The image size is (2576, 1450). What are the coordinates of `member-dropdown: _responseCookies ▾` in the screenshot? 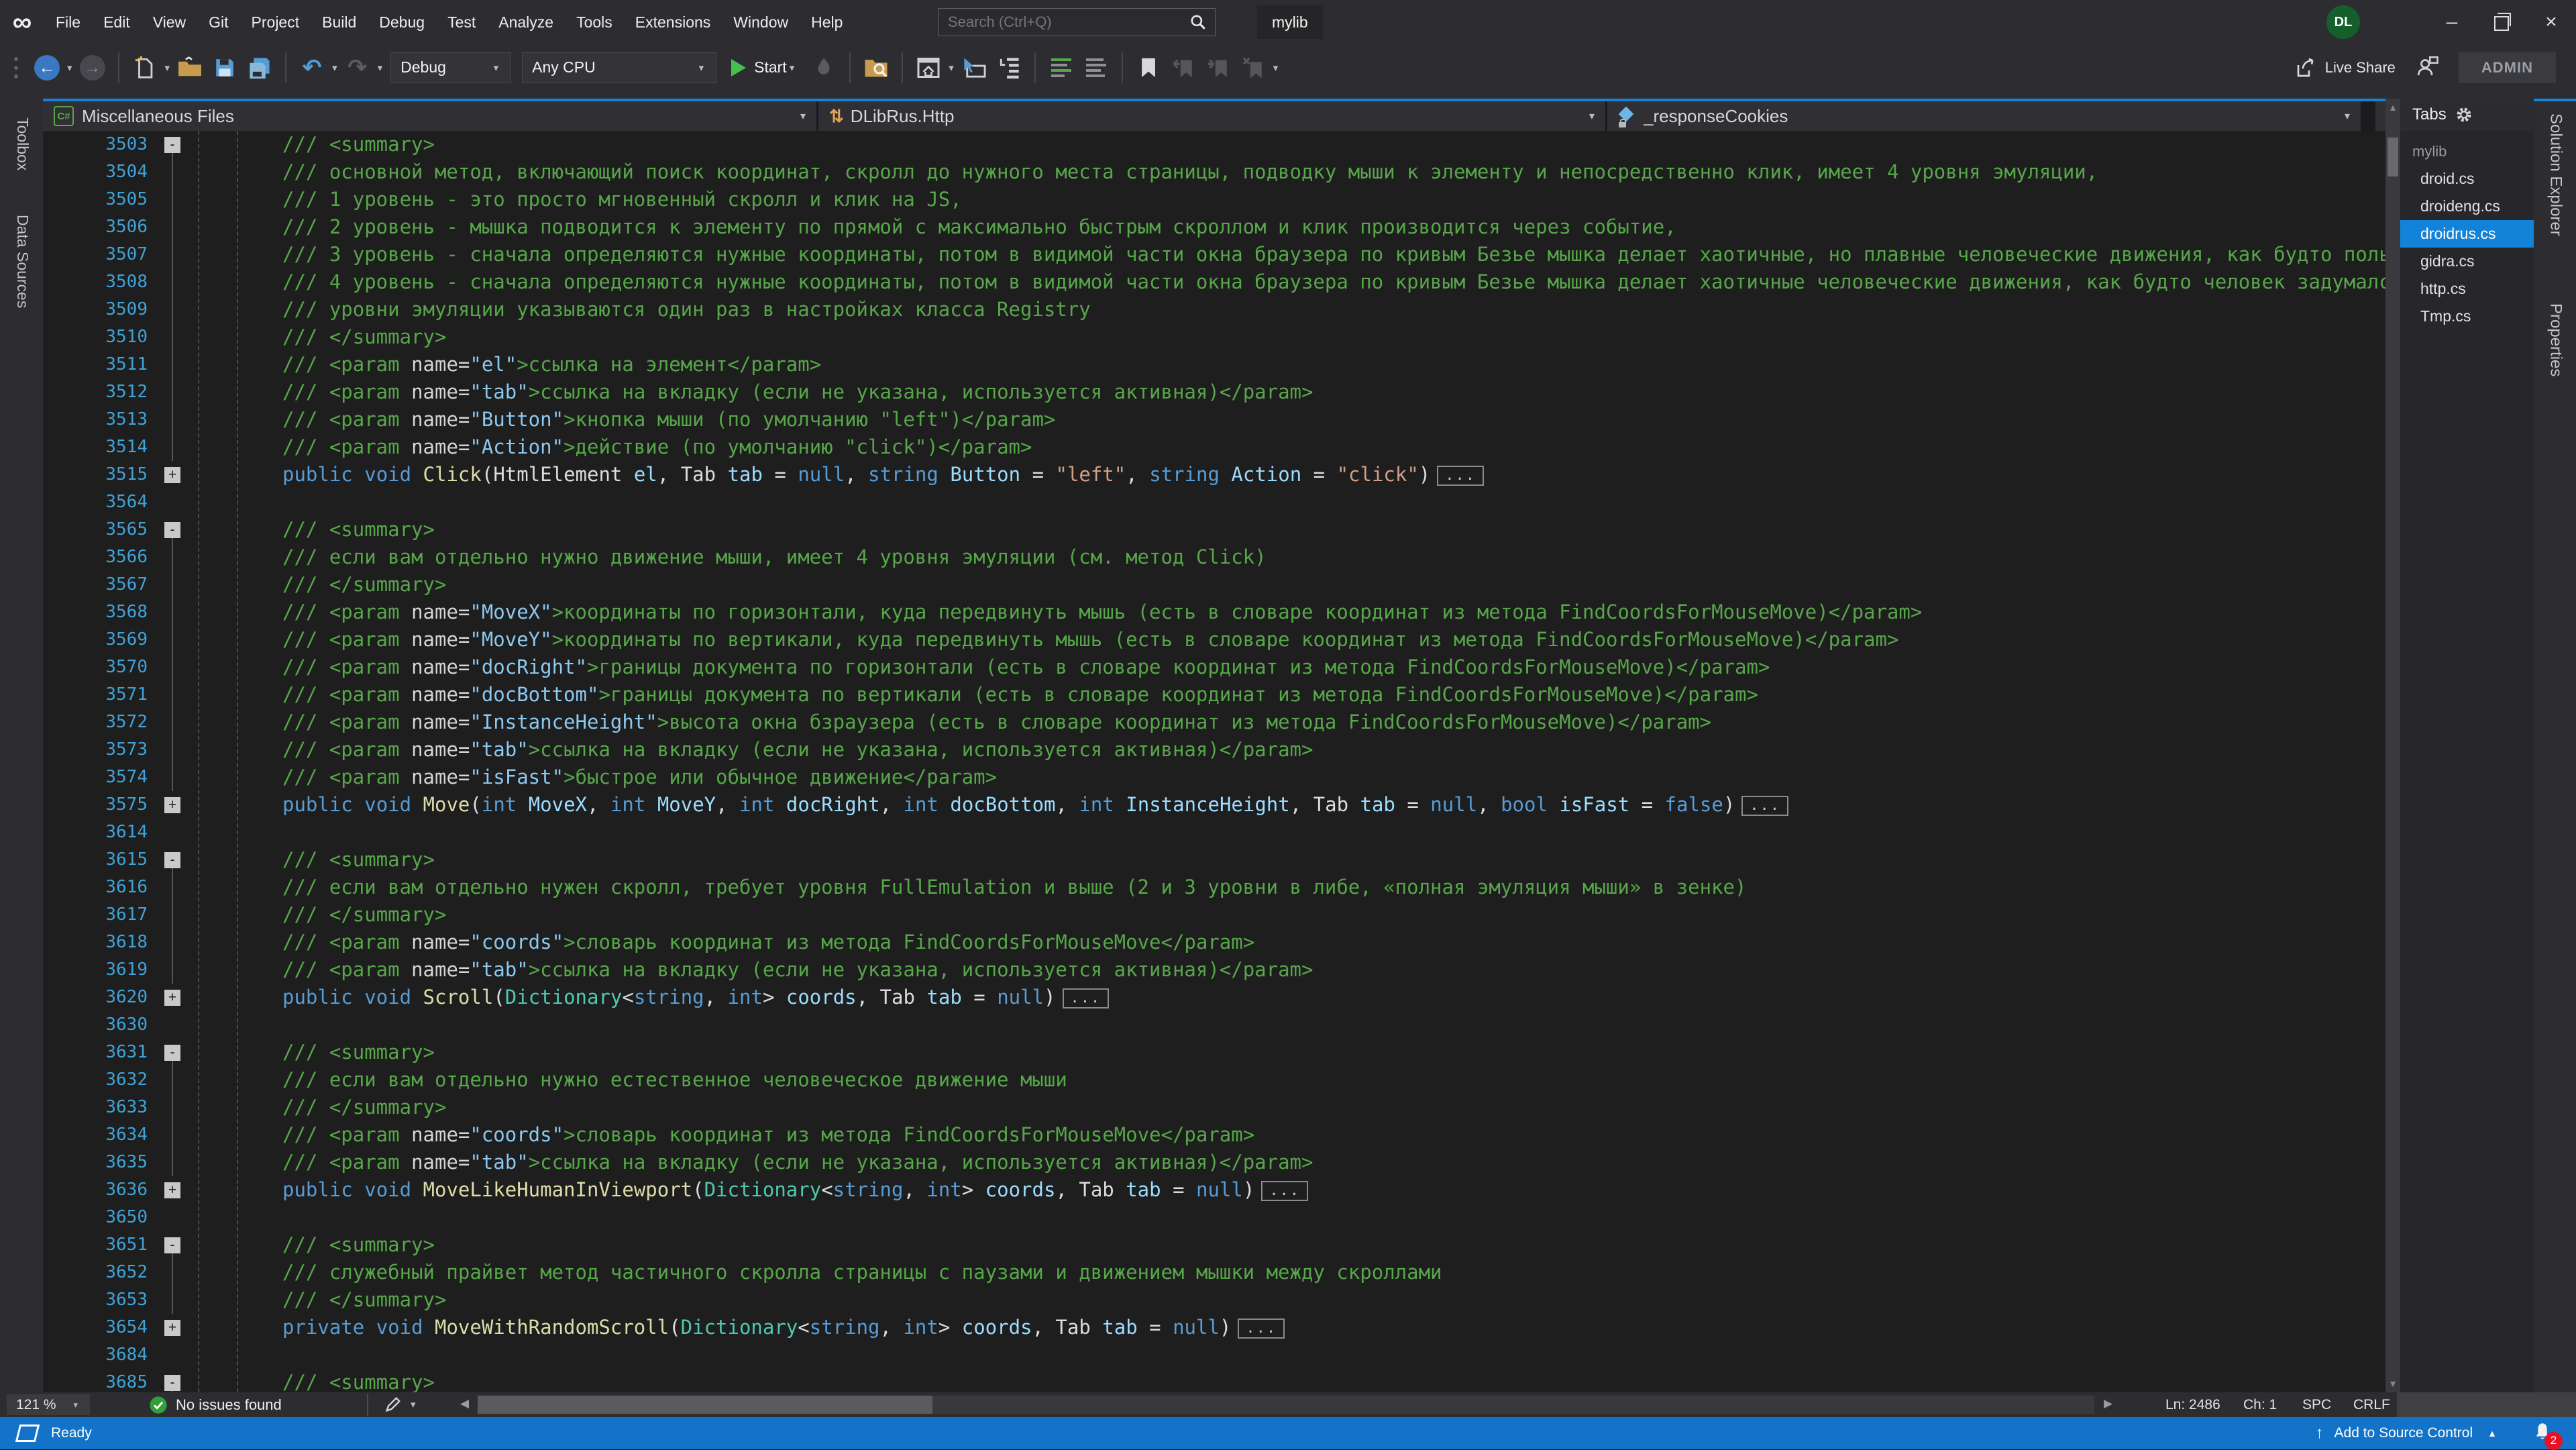 It's located at (1984, 116).